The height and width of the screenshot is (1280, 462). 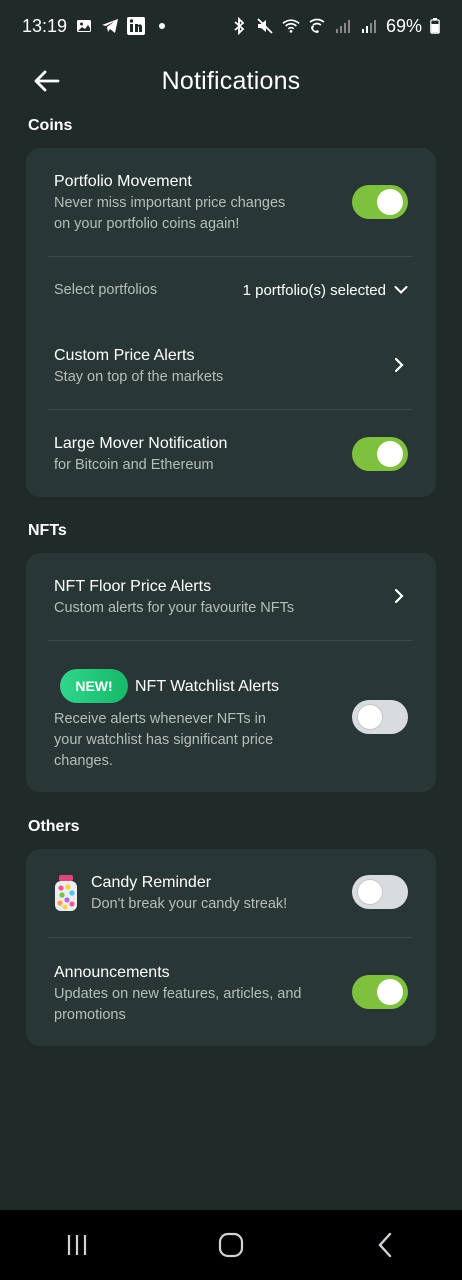 I want to click on select-portfolios-label: Select portfolios, so click(x=106, y=290).